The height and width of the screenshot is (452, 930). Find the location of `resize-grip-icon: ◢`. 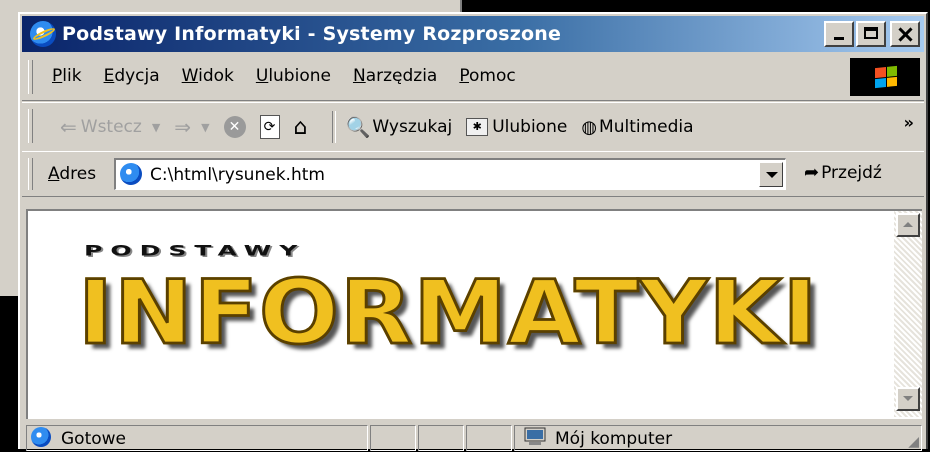

resize-grip-icon: ◢ is located at coordinates (913, 442).